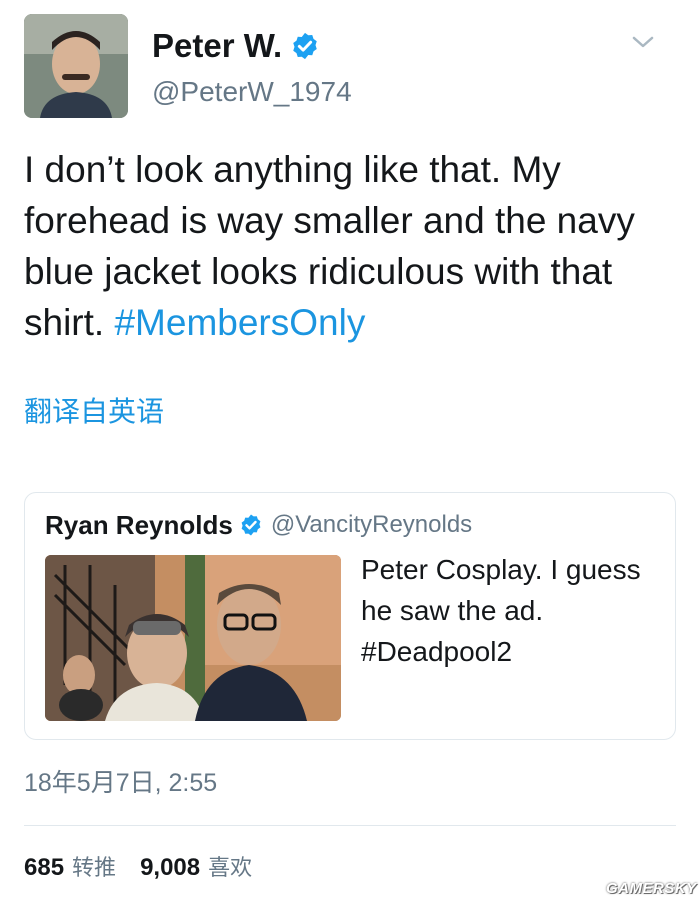  What do you see at coordinates (643, 42) in the screenshot?
I see `chevron-down-icon` at bounding box center [643, 42].